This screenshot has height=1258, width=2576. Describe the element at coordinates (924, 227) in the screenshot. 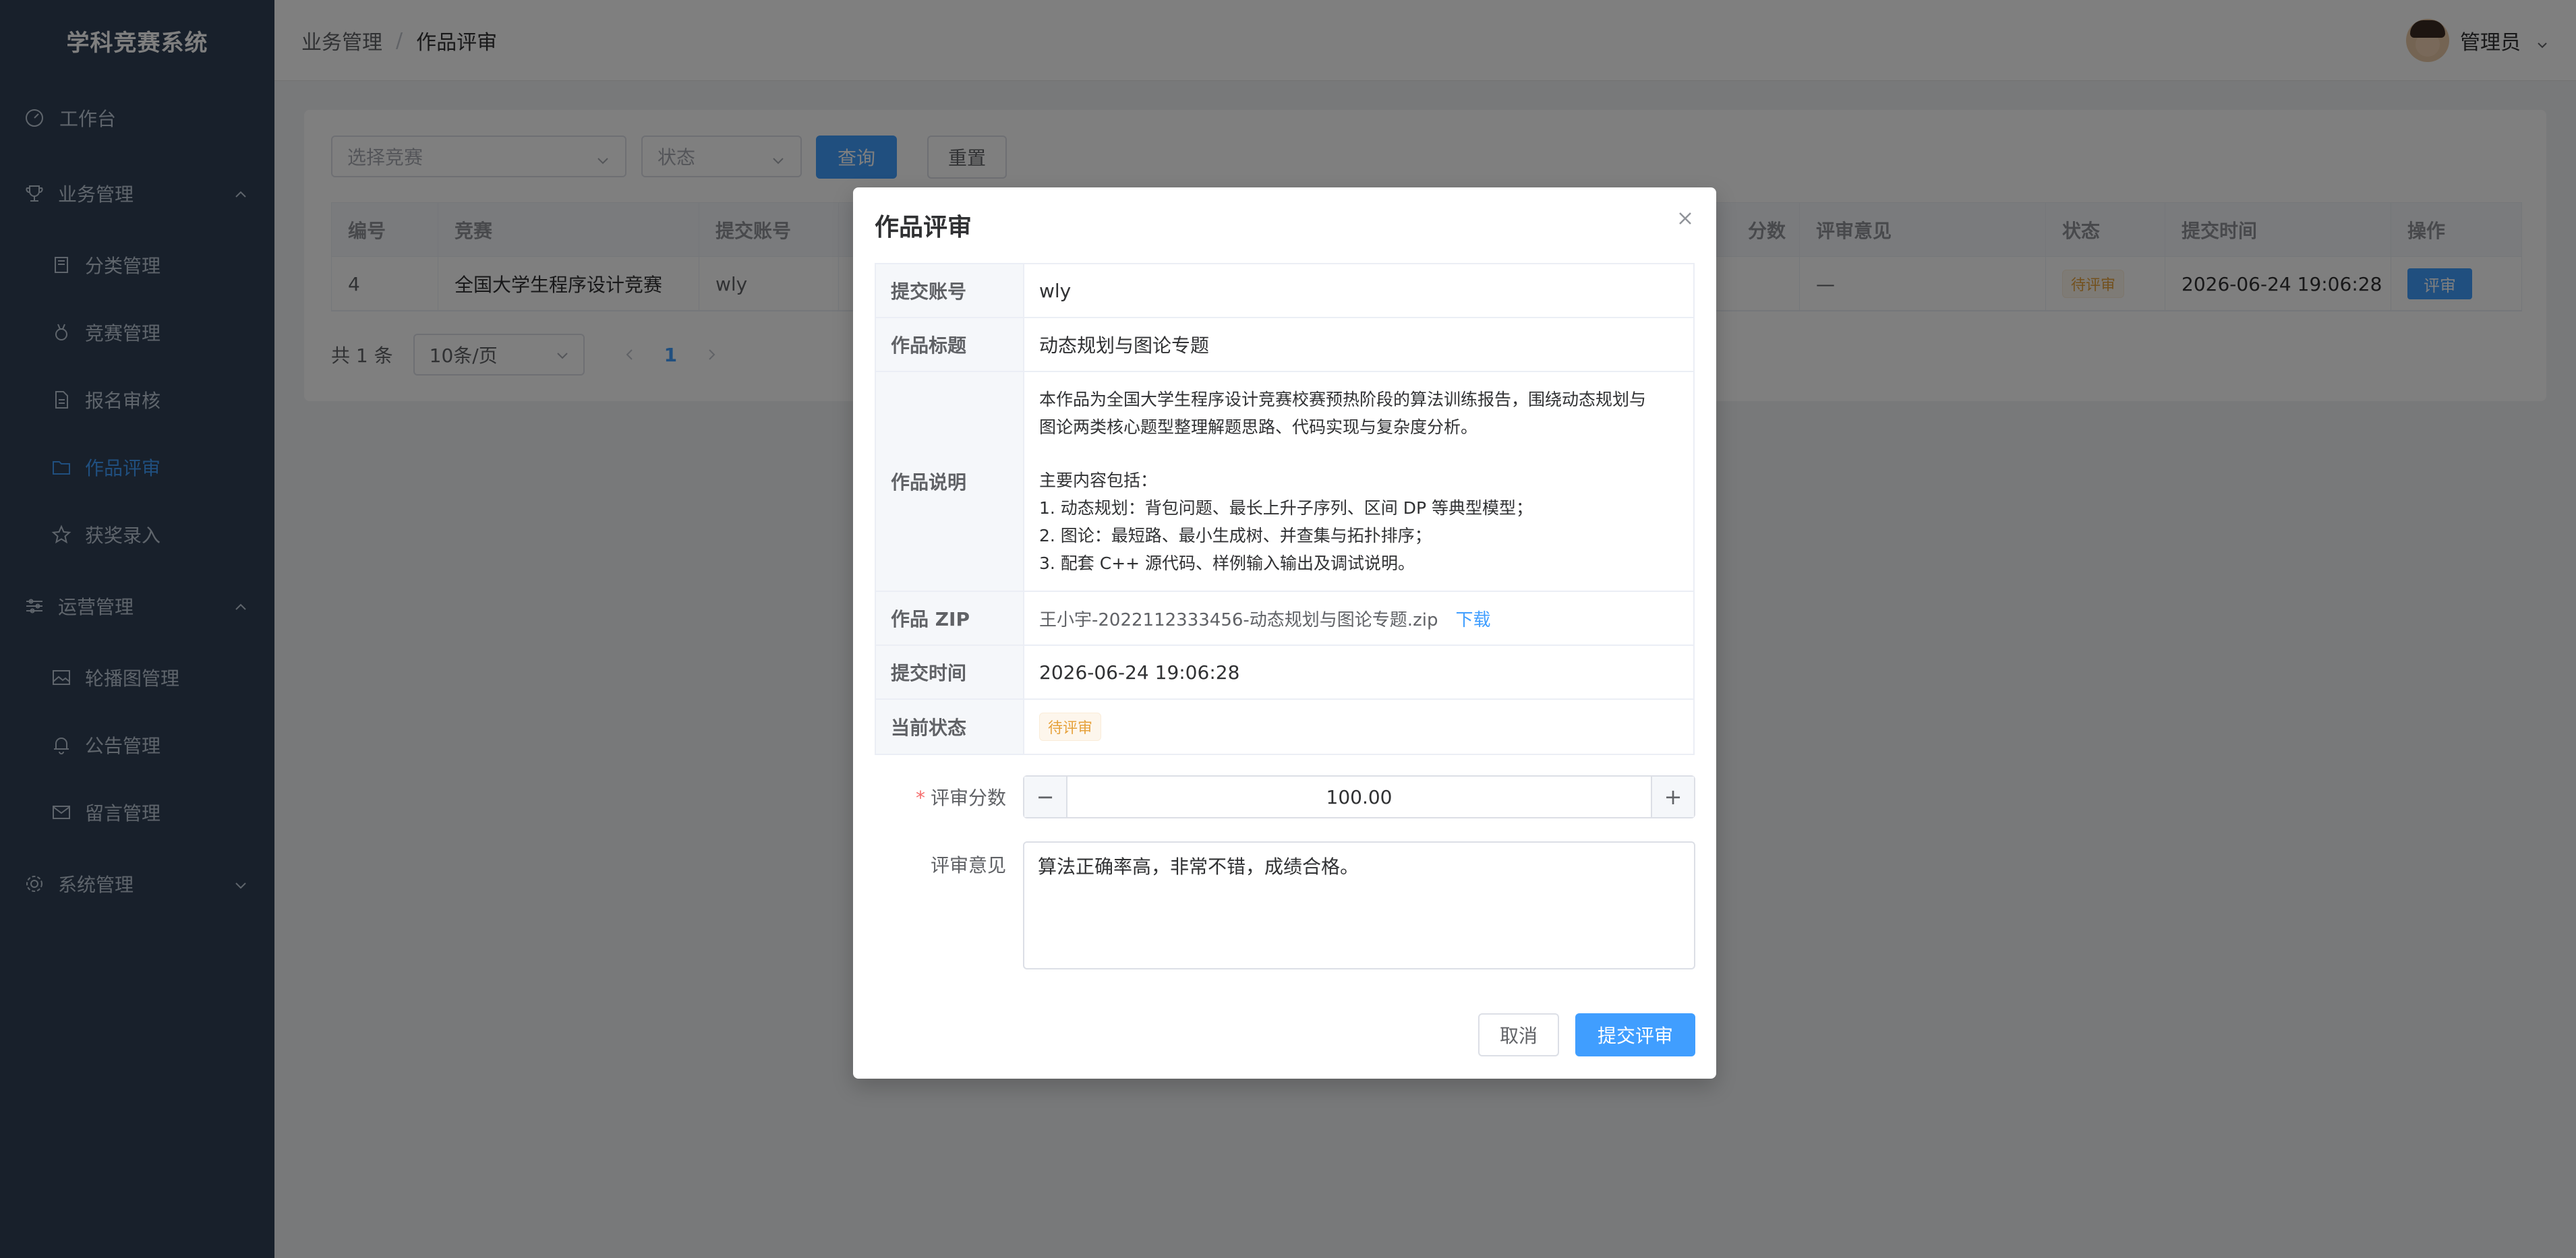

I see `dialog-title: 作品评审` at that location.